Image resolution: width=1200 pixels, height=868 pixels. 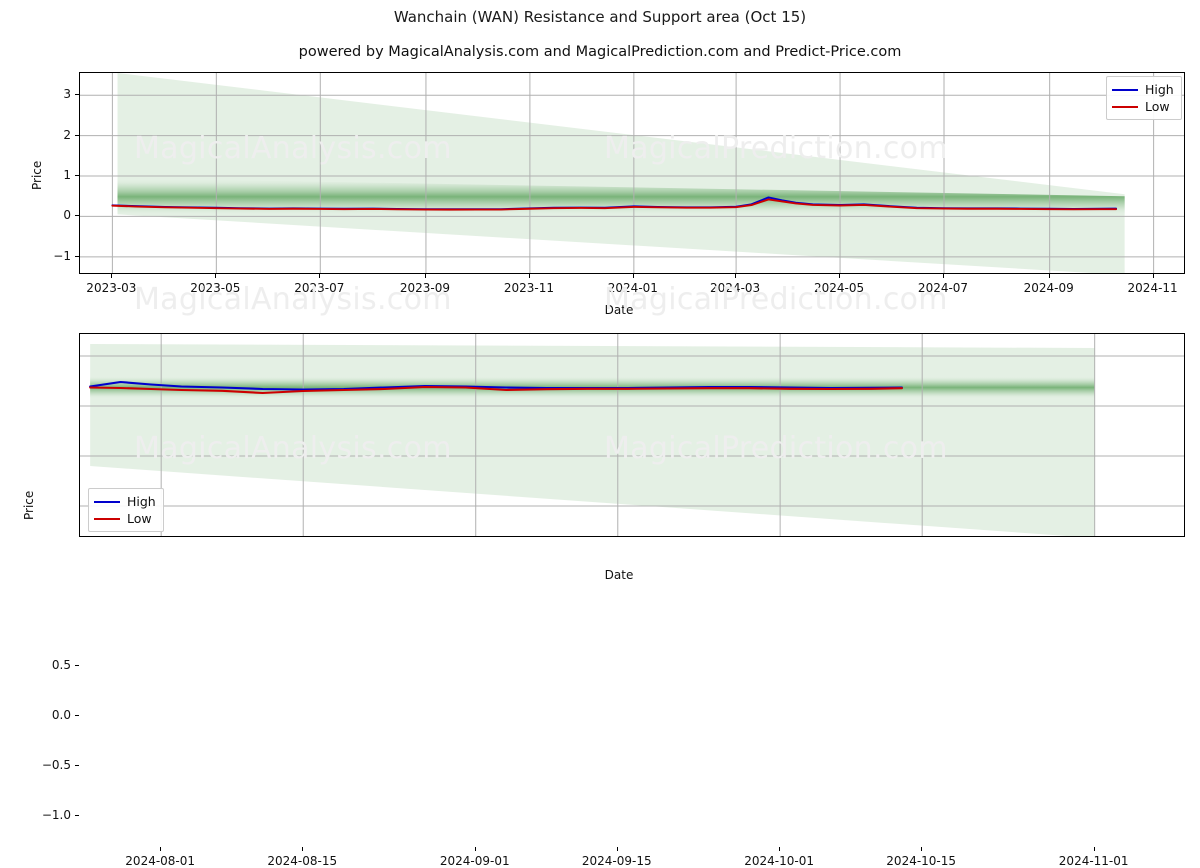 What do you see at coordinates (61, 665) in the screenshot?
I see `y-tick-label: 0.5` at bounding box center [61, 665].